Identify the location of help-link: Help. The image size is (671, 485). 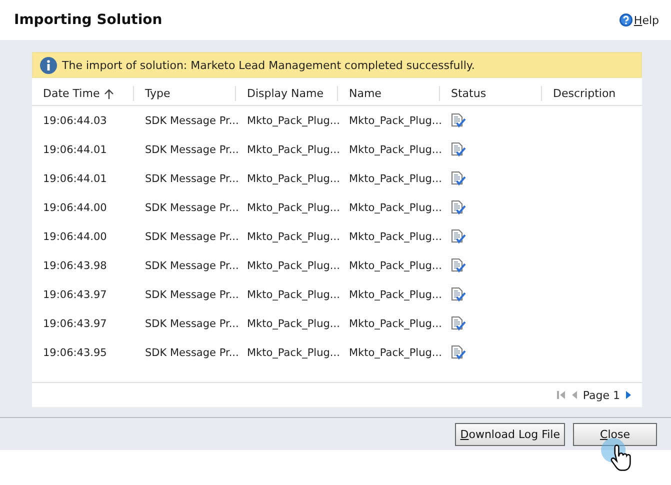
(646, 20).